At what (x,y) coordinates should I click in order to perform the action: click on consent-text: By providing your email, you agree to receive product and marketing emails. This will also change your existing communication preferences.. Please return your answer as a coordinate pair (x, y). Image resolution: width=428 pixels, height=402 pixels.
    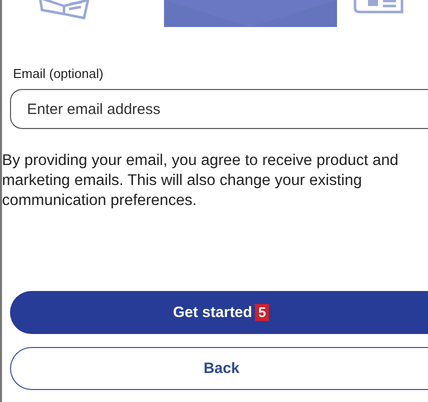
    Looking at the image, I should click on (201, 181).